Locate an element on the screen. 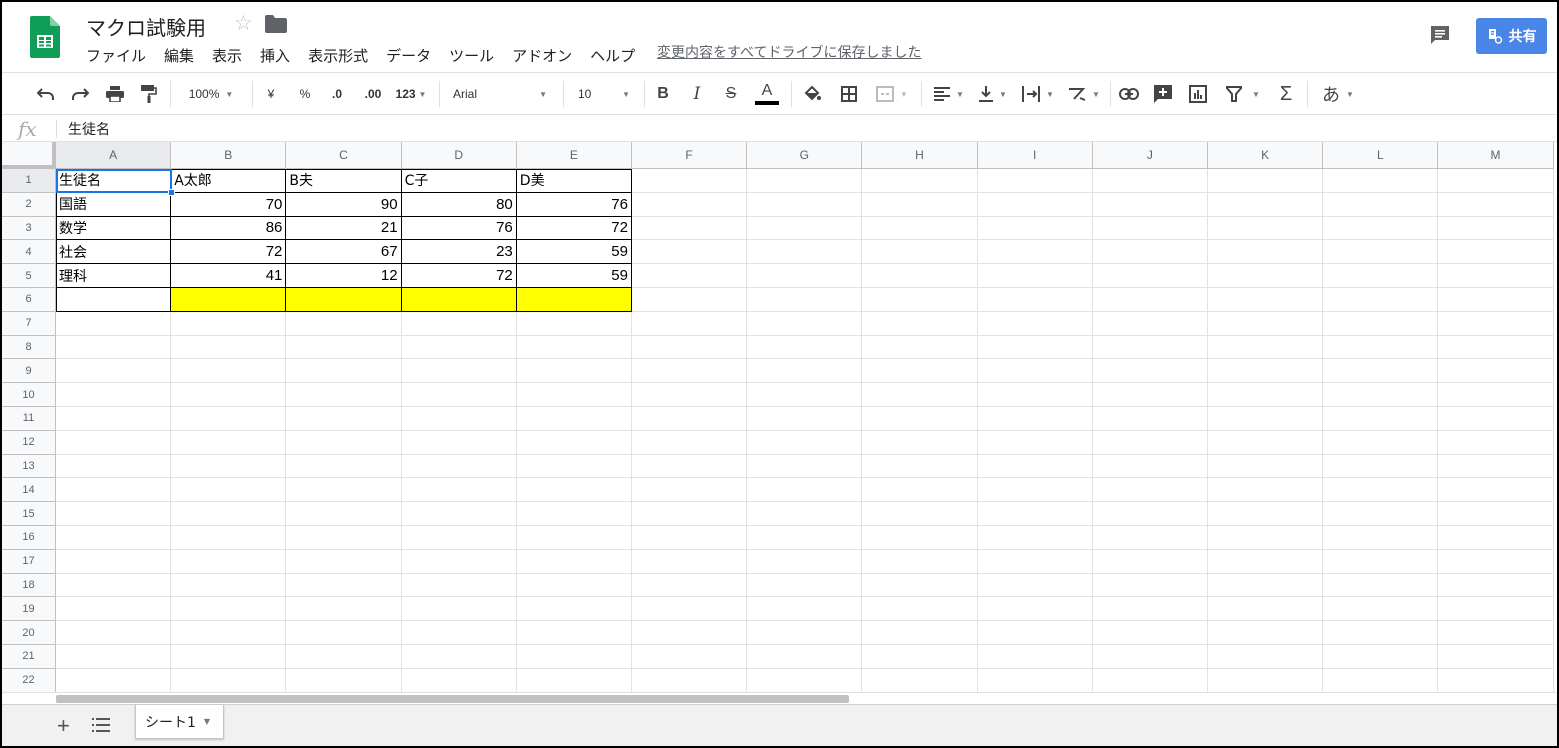 This screenshot has height=748, width=1559. cell-b11 is located at coordinates (229, 419).